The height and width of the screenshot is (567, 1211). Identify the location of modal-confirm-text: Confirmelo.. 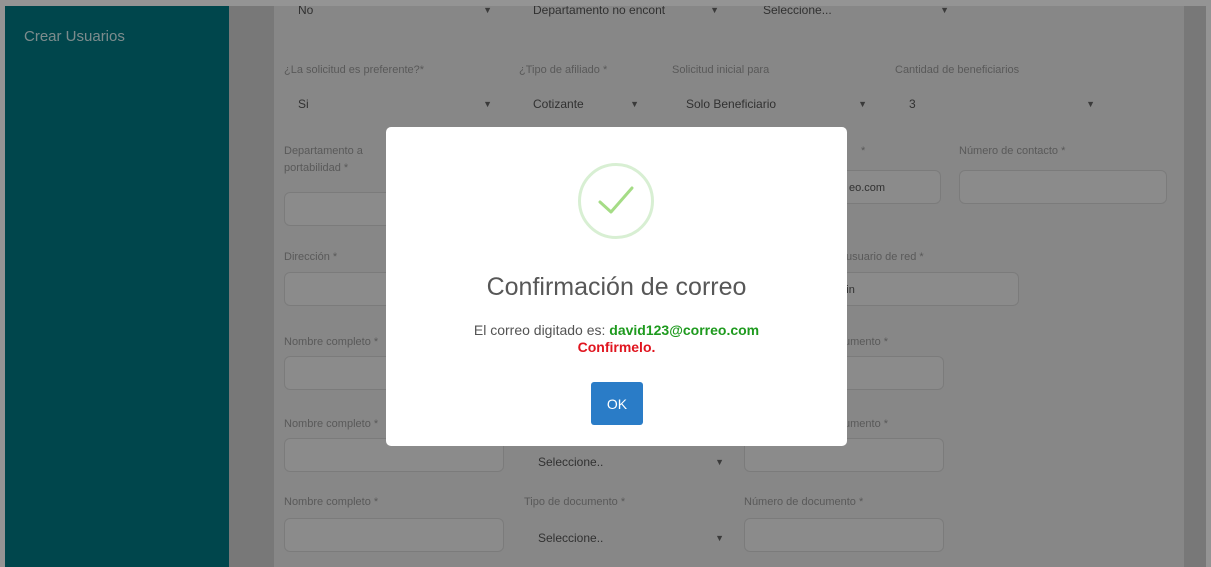
(616, 347).